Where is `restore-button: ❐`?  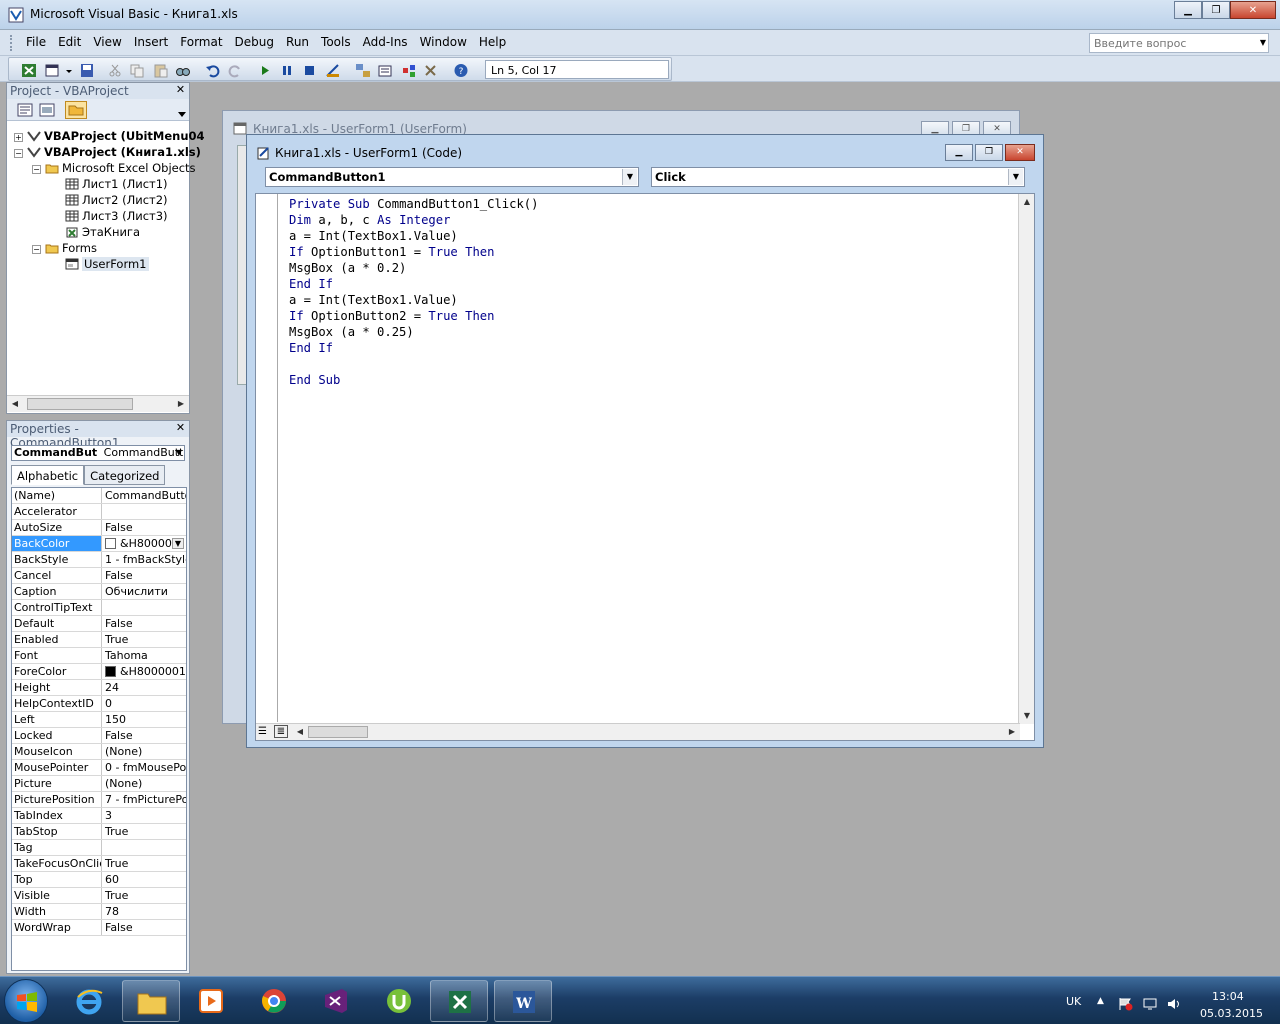 restore-button: ❐ is located at coordinates (1216, 10).